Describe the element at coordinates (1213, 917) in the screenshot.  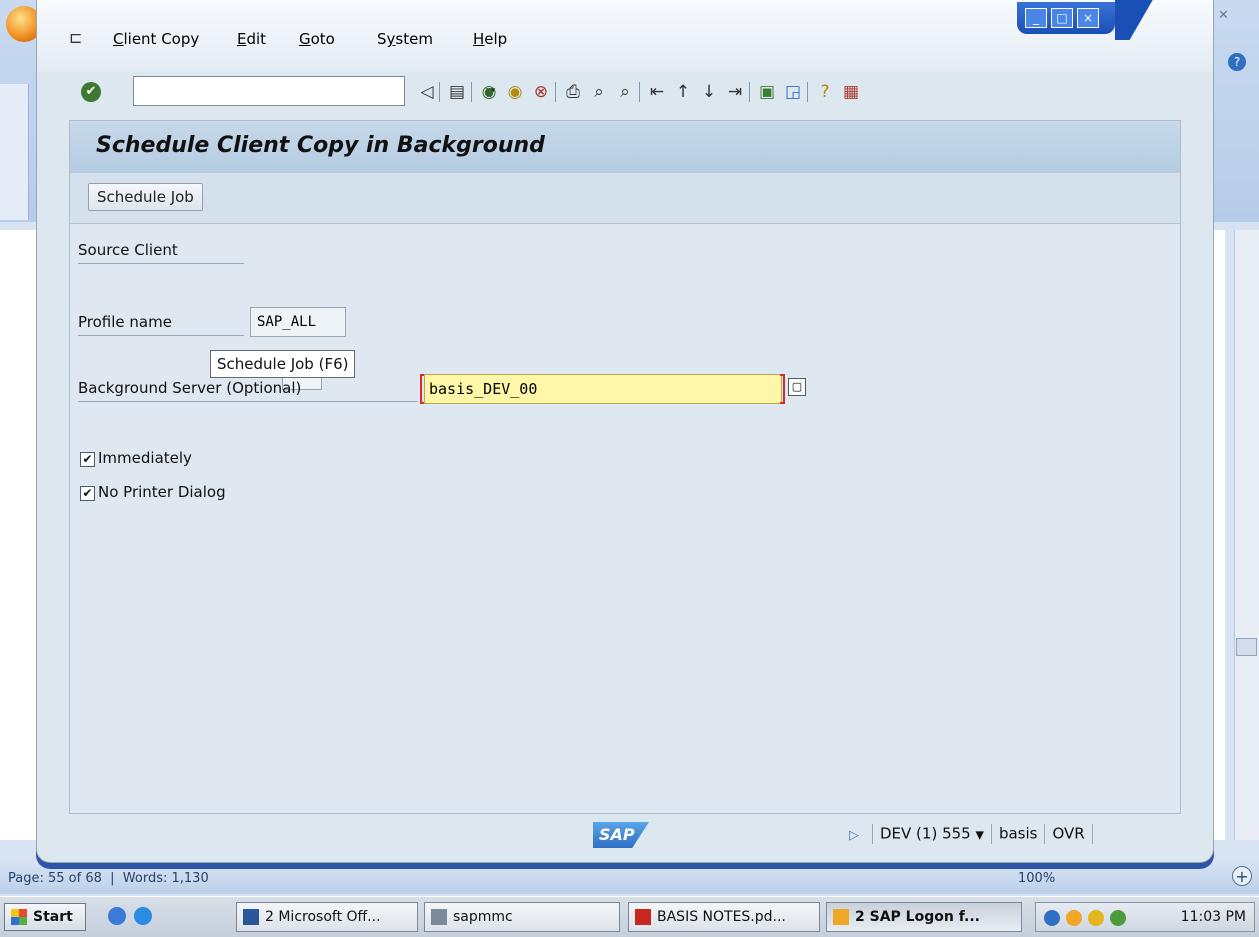
I see `clock: 11:03 PM` at that location.